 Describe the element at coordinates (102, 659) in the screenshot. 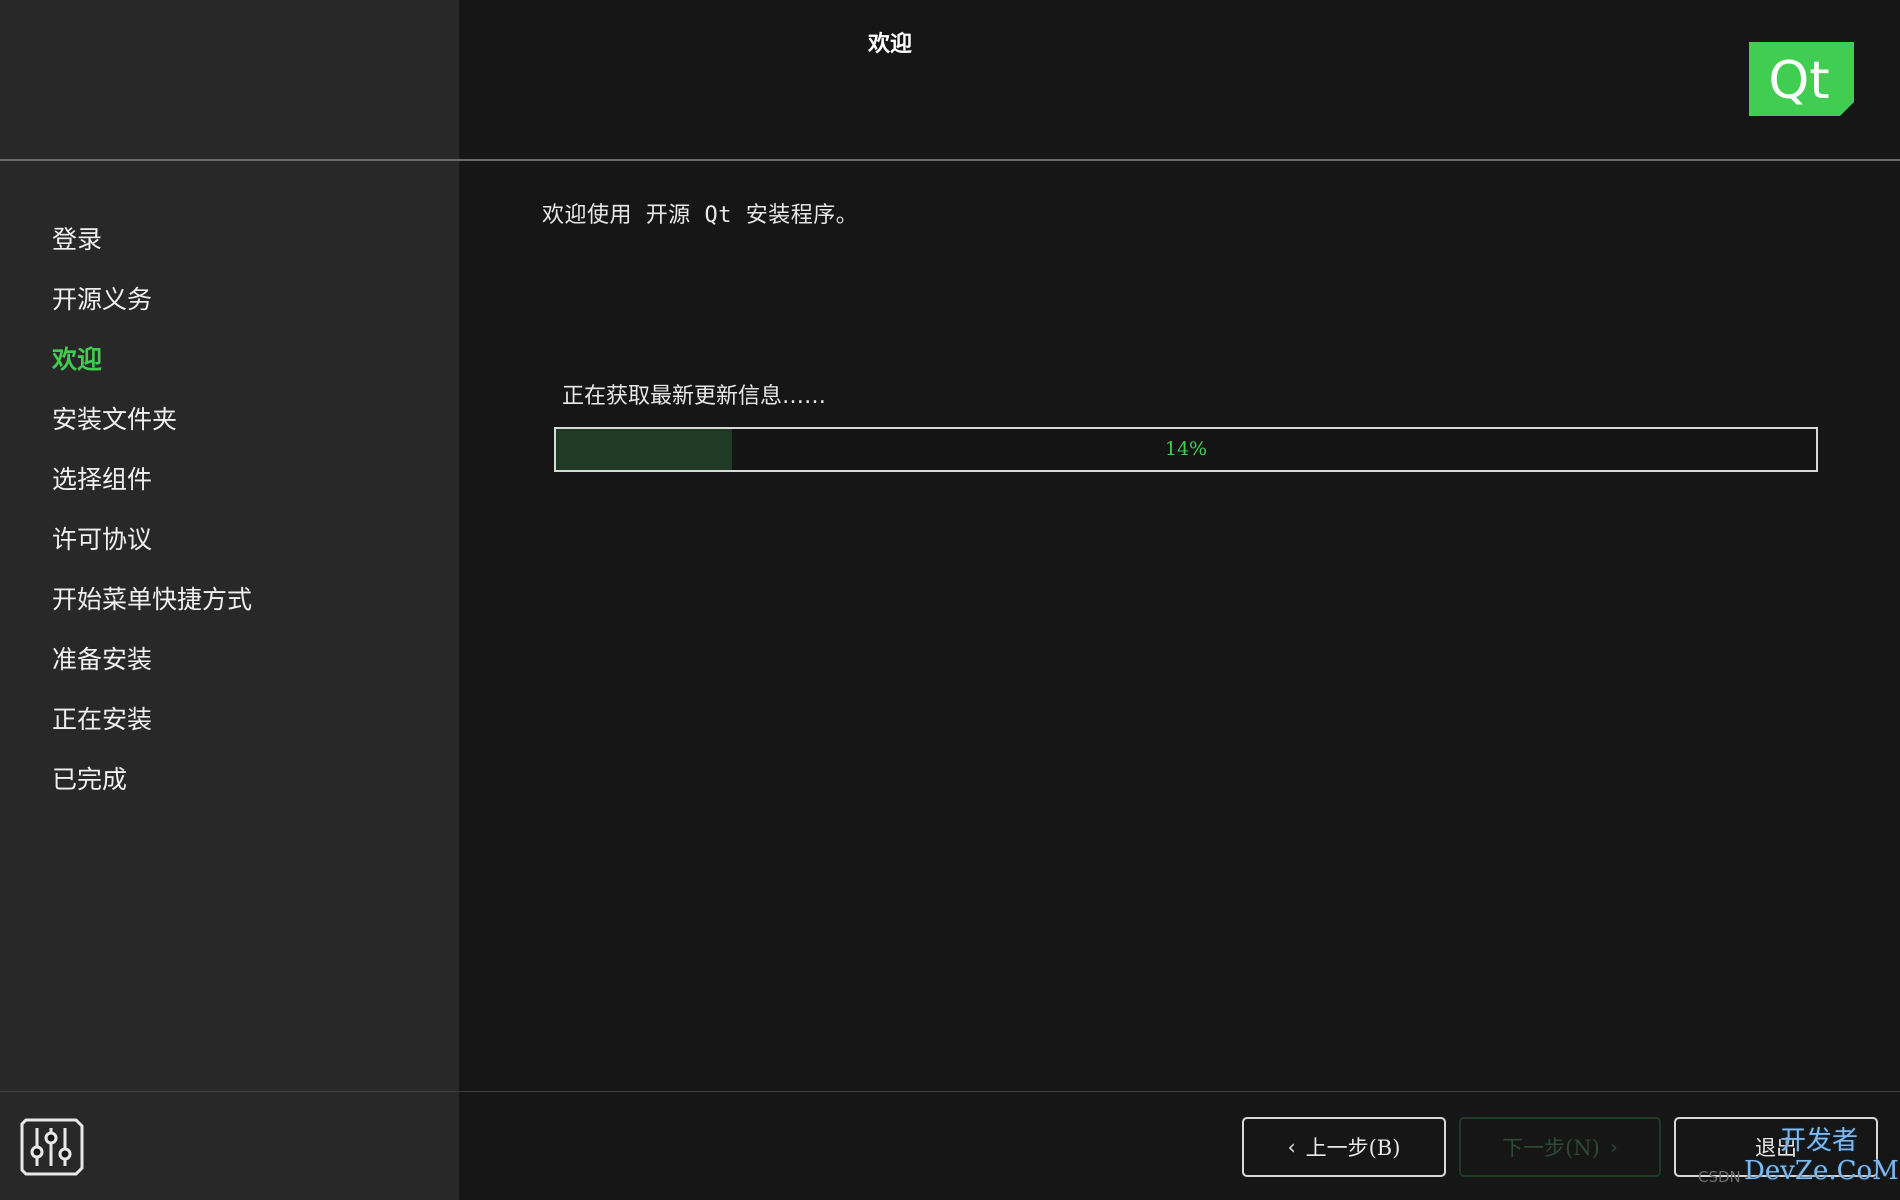

I see `step-ready-to-install: 准备安装` at that location.